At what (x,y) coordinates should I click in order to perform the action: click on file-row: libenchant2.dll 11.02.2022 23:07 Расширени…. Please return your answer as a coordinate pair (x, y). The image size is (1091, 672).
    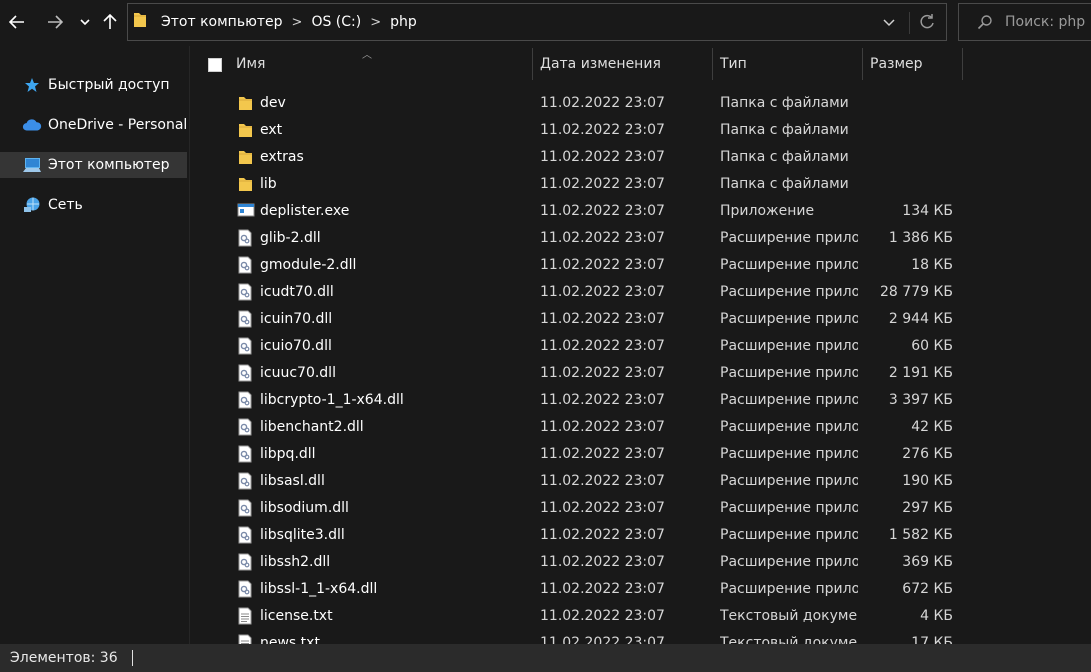
    Looking at the image, I should click on (640, 427).